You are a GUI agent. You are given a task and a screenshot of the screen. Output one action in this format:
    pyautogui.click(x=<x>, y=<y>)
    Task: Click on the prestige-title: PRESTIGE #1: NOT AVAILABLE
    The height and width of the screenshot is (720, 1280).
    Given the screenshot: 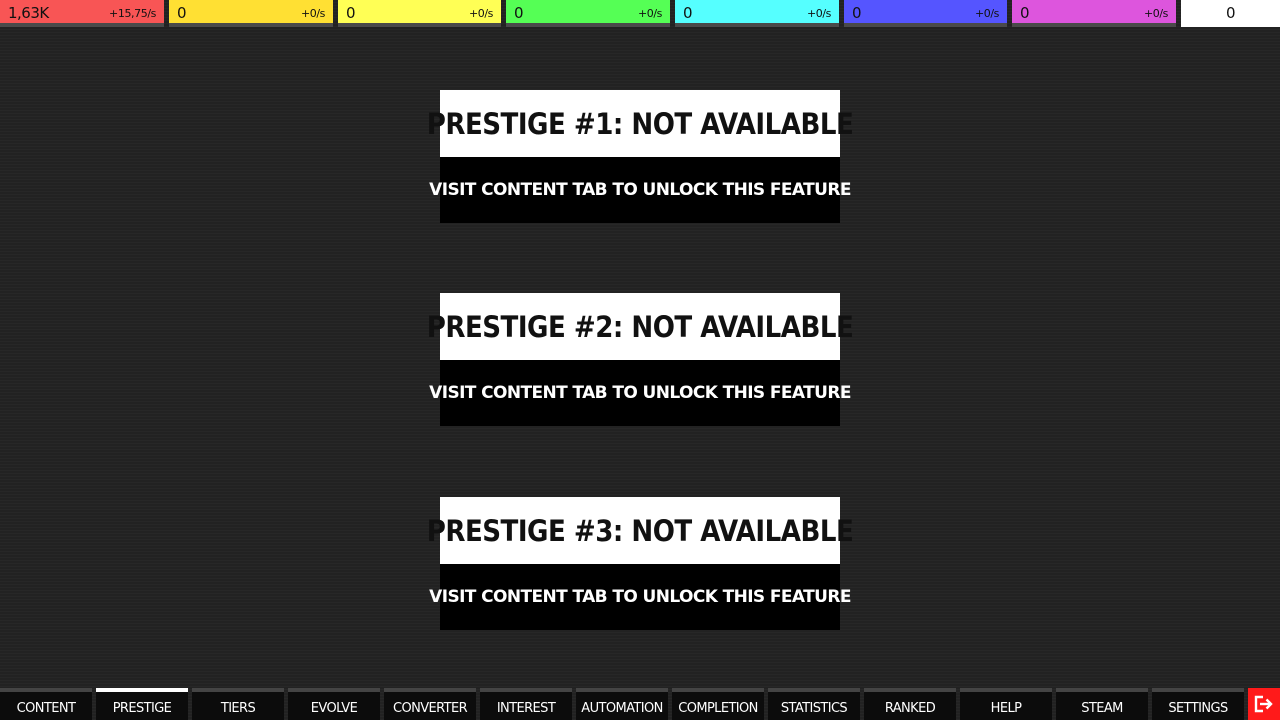 What is the action you would take?
    pyautogui.click(x=640, y=123)
    